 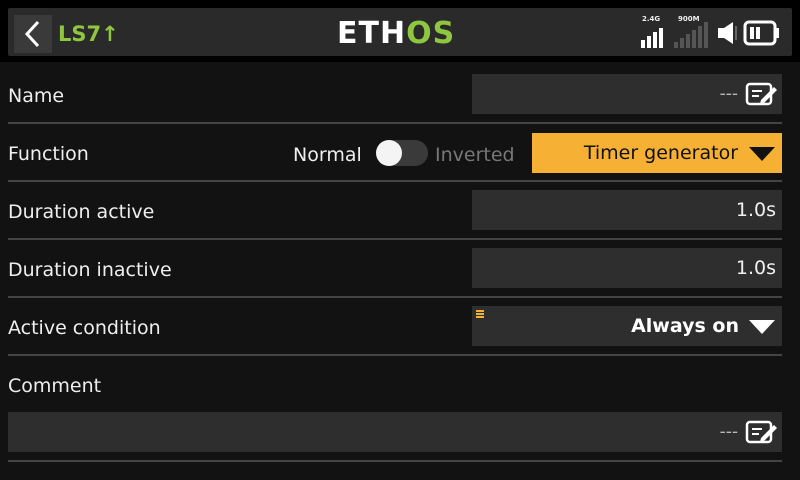 What do you see at coordinates (761, 33) in the screenshot?
I see `battery-icon` at bounding box center [761, 33].